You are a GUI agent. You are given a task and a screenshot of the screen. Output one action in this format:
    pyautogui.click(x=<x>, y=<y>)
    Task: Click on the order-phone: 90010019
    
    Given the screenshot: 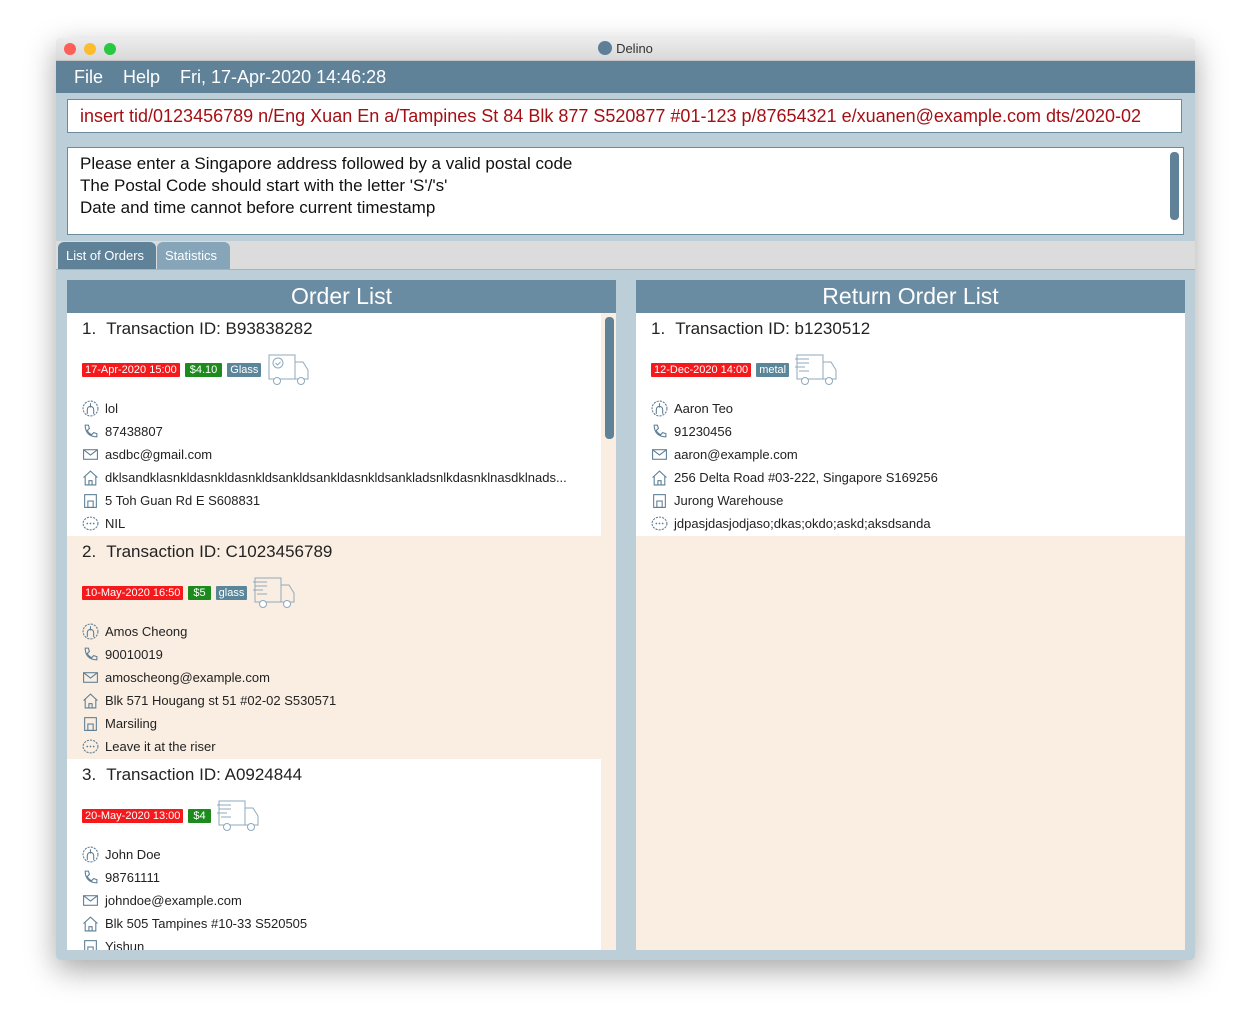 What is the action you would take?
    pyautogui.click(x=134, y=654)
    